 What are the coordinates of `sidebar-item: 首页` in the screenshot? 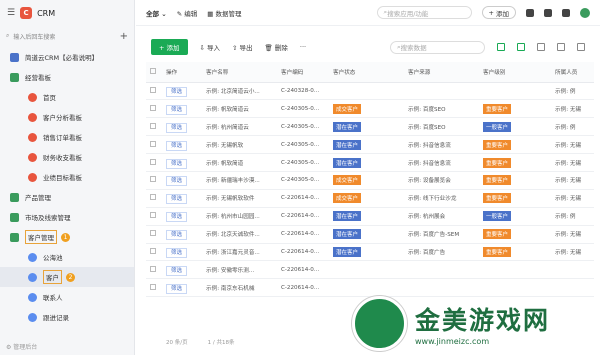 It's located at (67, 97).